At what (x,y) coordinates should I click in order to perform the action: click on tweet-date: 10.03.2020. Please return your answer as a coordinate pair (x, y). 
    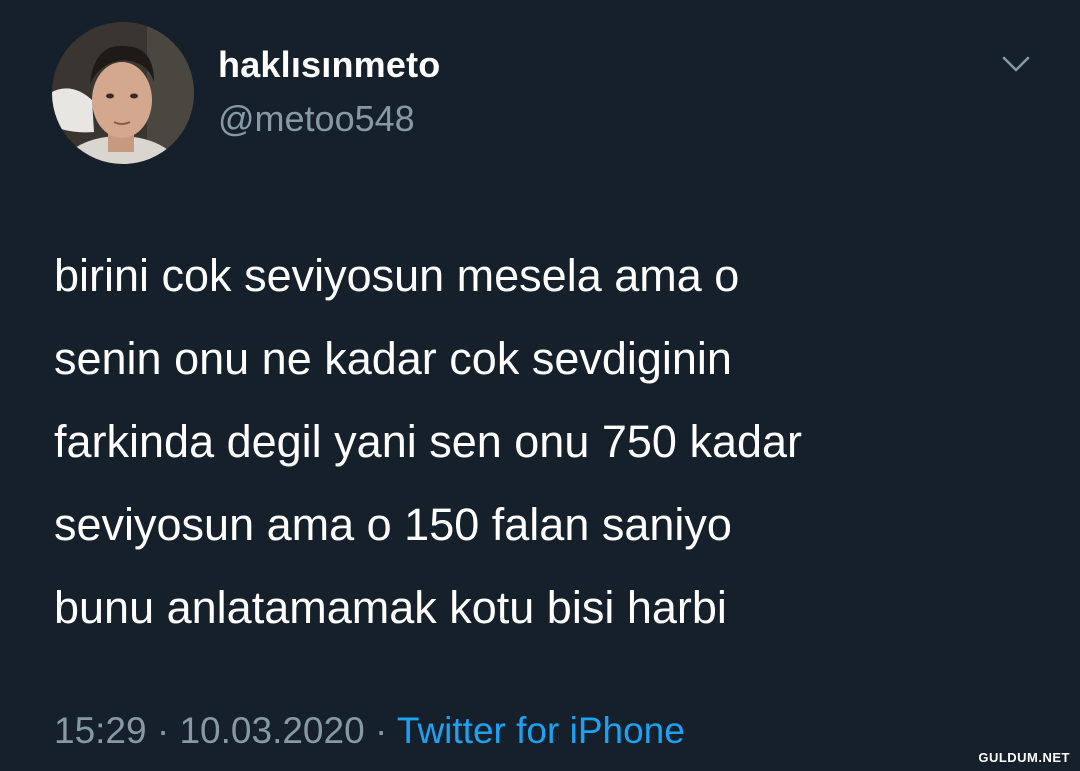
    Looking at the image, I should click on (271, 730).